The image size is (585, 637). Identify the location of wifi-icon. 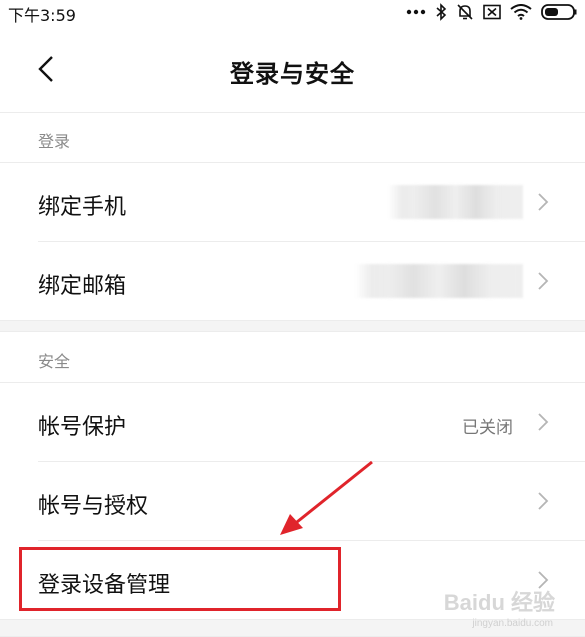
(521, 12).